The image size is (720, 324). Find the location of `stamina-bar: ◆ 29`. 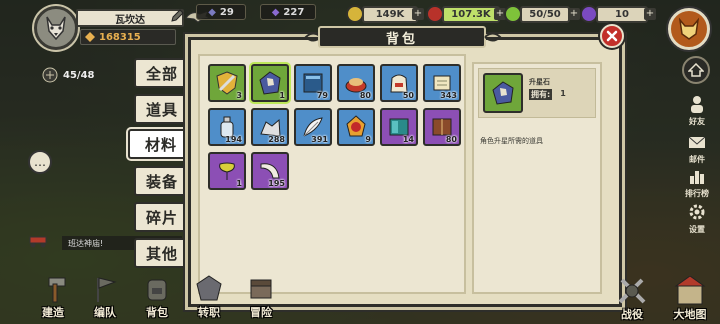

stamina-bar: ◆ 29 is located at coordinates (221, 12).